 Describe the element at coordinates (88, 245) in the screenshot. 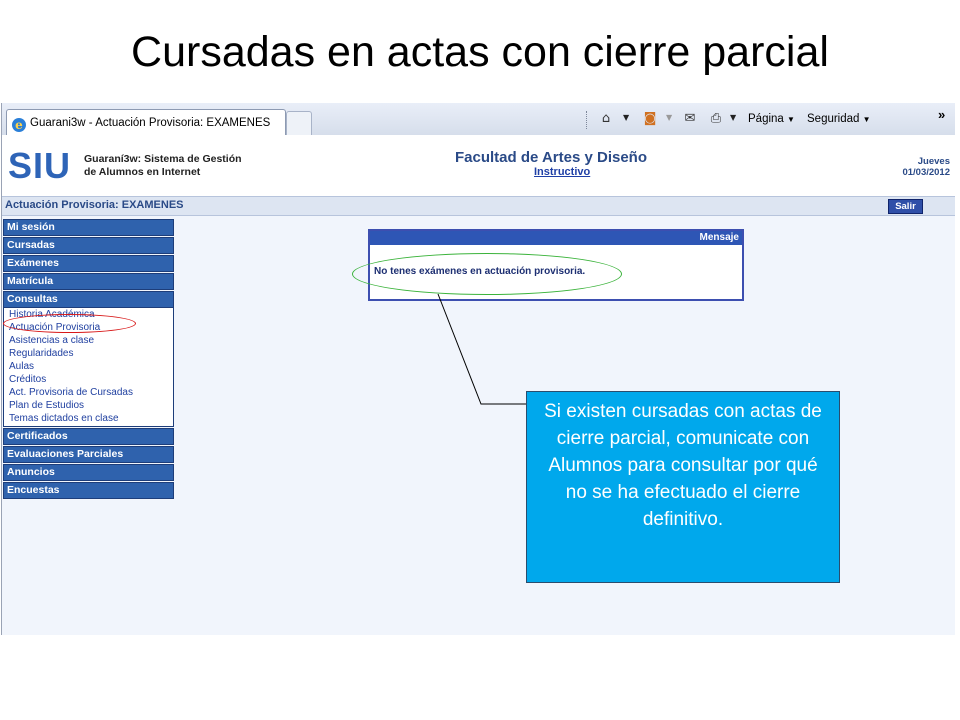

I see `sidebar-item-cursadas: Cursadas` at that location.